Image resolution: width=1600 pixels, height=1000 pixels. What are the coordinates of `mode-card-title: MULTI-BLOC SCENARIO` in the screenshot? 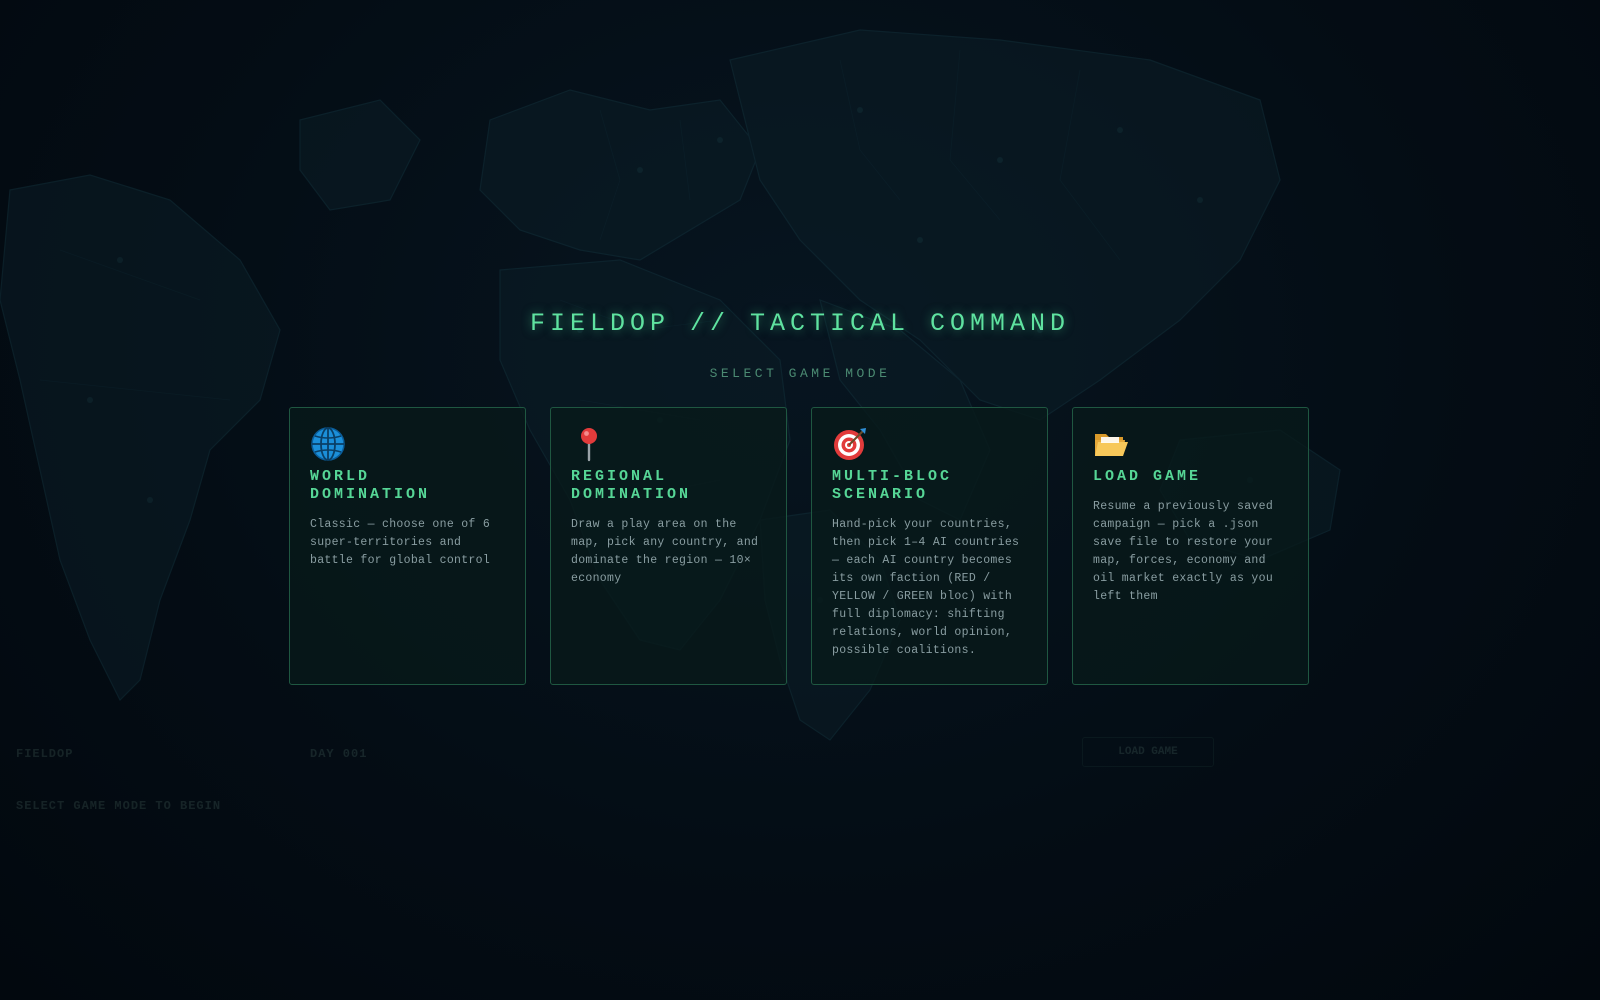 It's located at (929, 486).